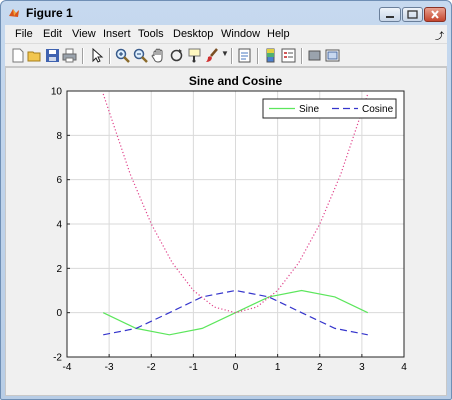  I want to click on x-tick-label: 0, so click(236, 367).